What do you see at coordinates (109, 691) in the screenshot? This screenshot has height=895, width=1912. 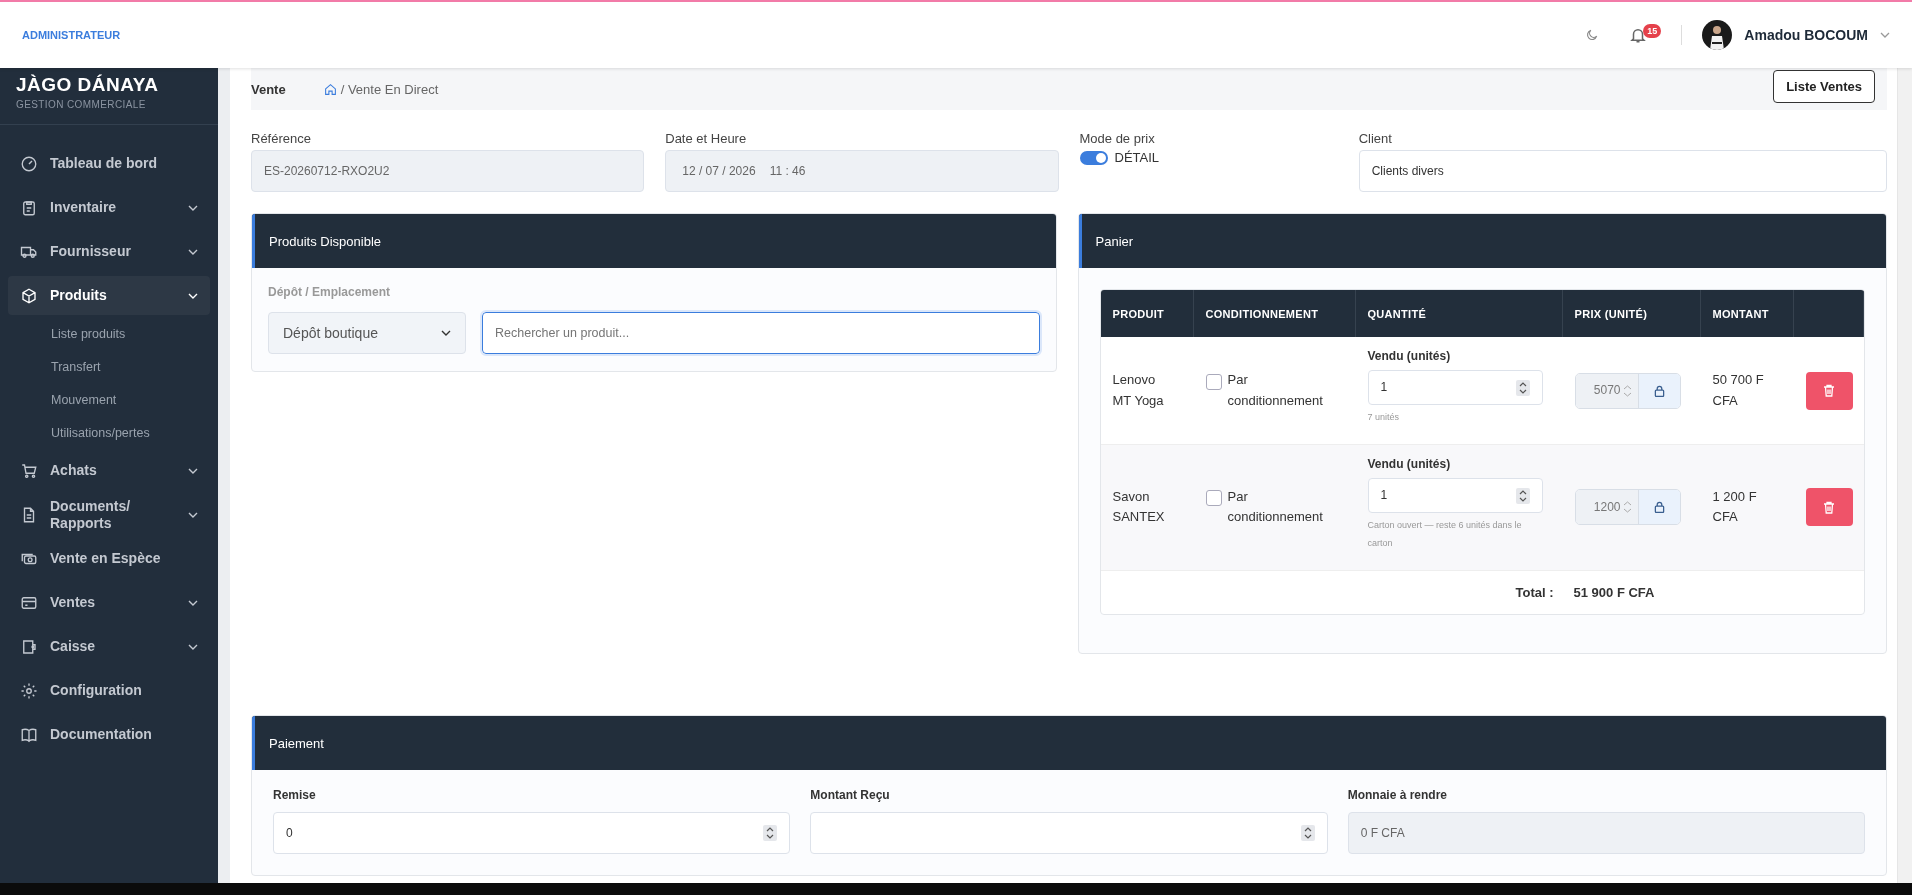 I see `sidebar-item: Configuration` at bounding box center [109, 691].